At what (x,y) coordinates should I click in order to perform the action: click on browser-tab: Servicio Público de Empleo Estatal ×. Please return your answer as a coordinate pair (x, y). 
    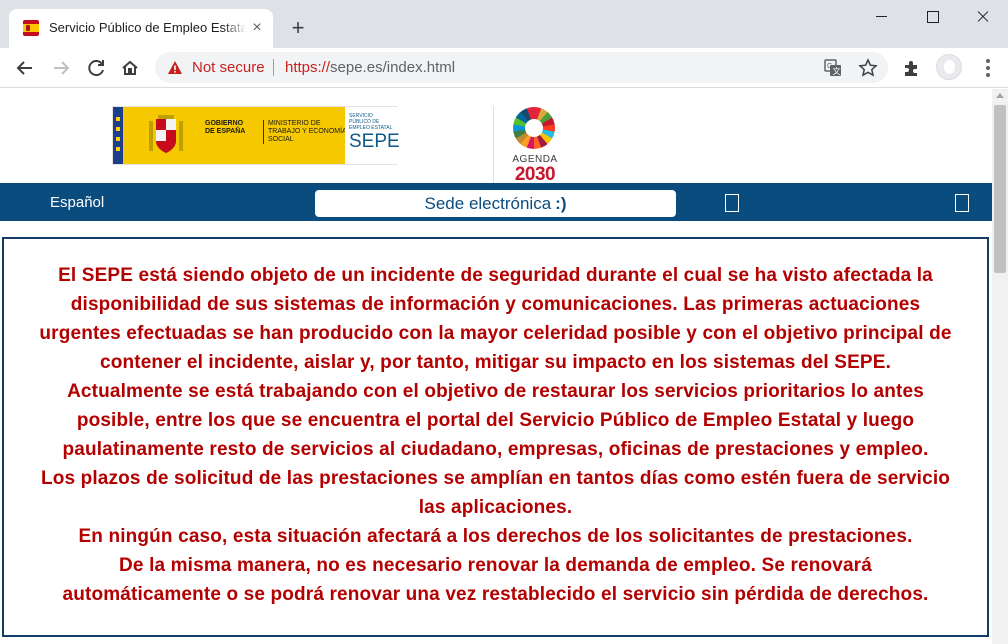
    Looking at the image, I should click on (141, 28).